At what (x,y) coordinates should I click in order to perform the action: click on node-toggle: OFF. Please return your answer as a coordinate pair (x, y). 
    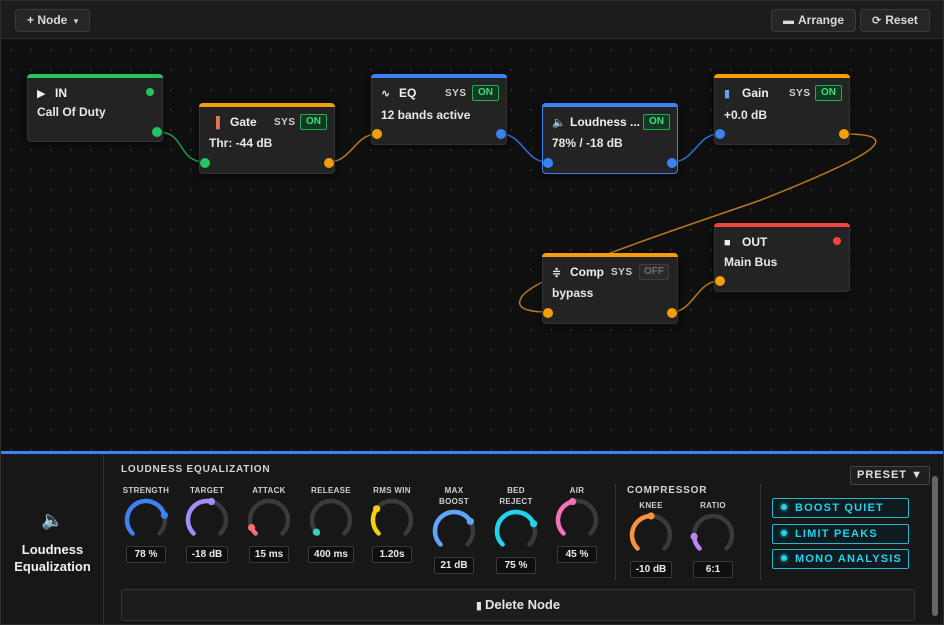
    Looking at the image, I should click on (654, 272).